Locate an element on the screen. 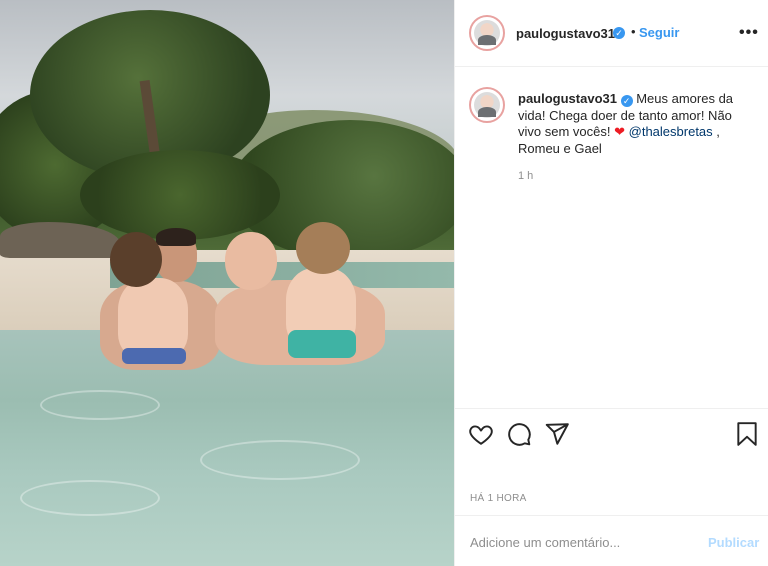 Image resolution: width=768 pixels, height=566 pixels. publish-button: Publicar is located at coordinates (733, 542).